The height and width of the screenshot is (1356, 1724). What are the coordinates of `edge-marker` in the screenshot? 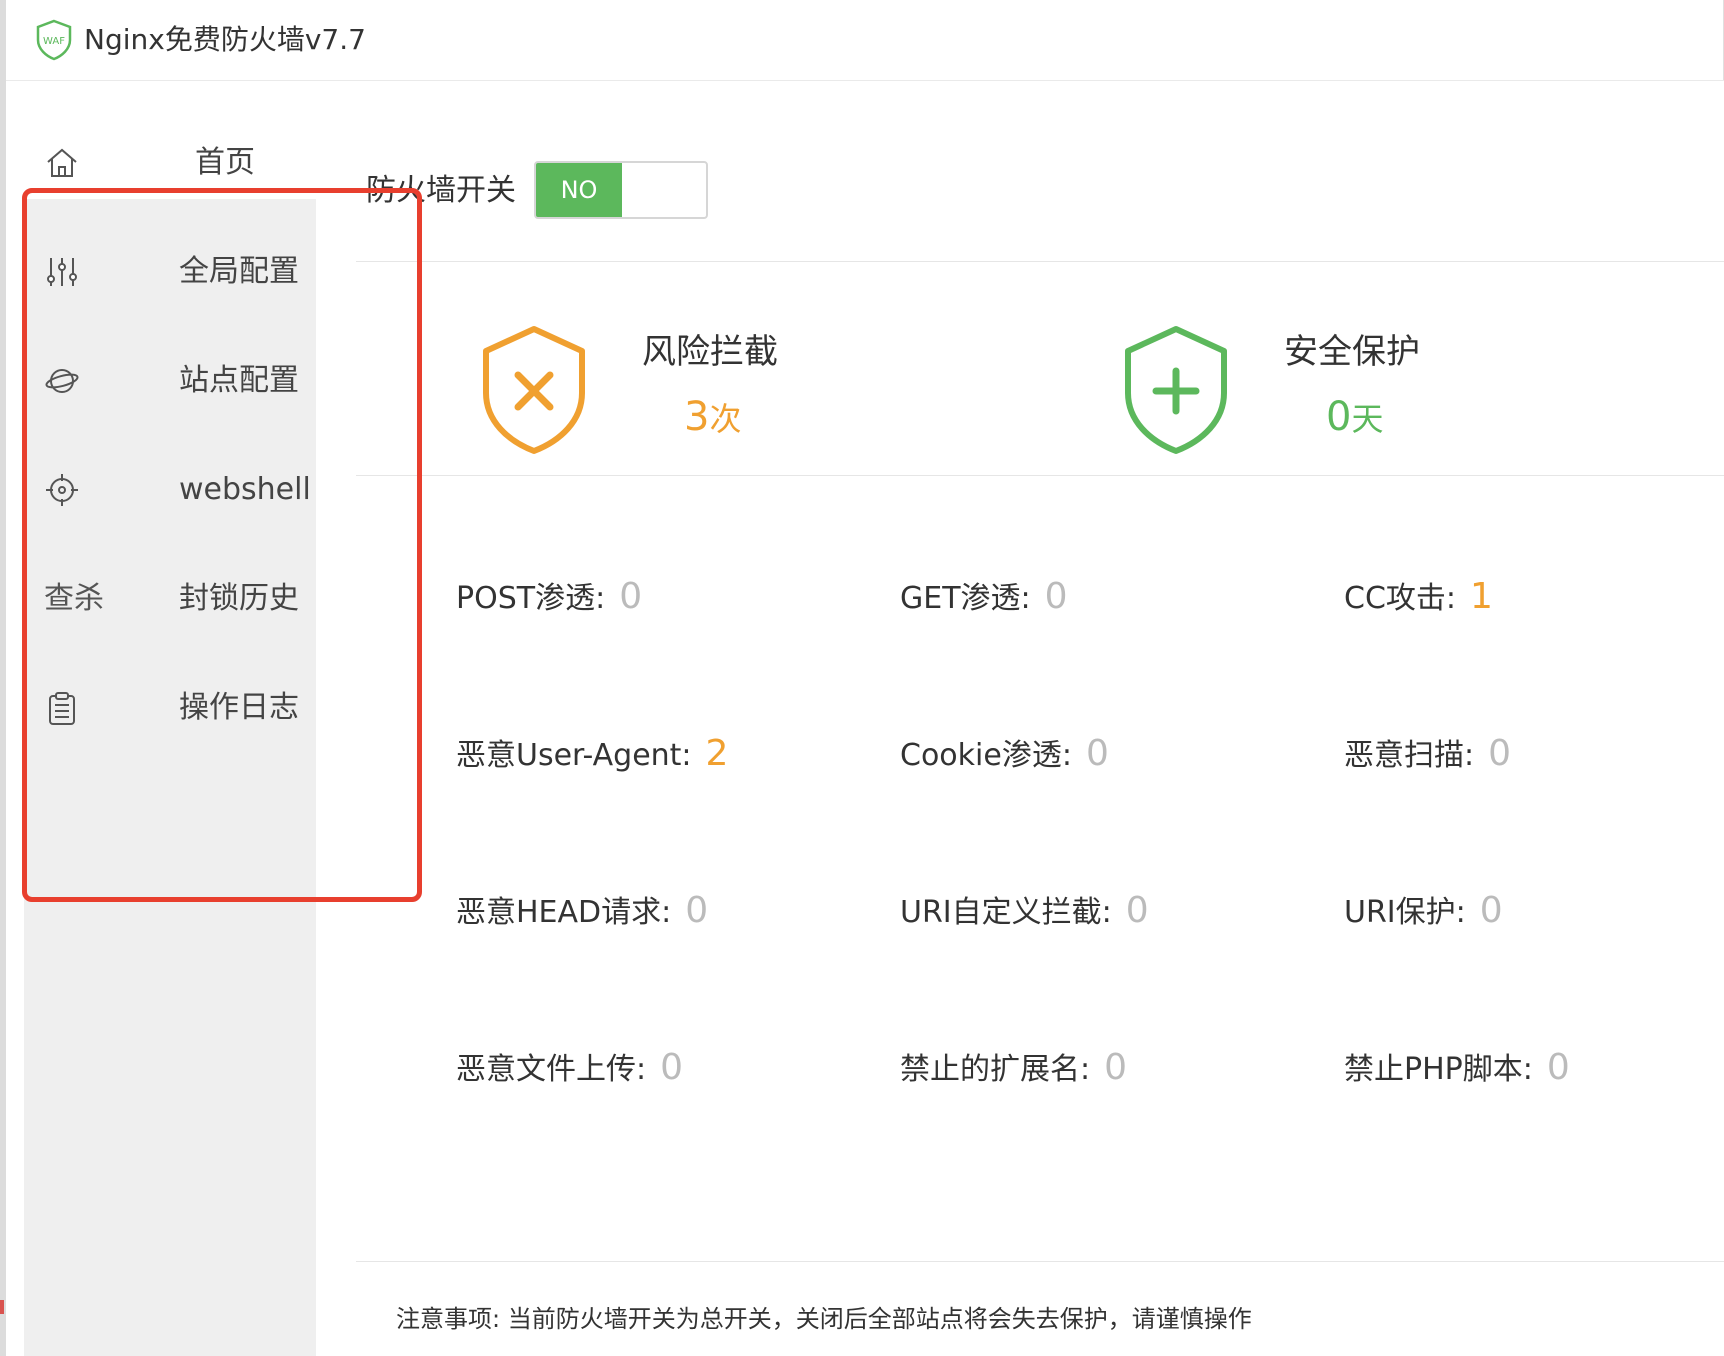 It's located at (2, 1307).